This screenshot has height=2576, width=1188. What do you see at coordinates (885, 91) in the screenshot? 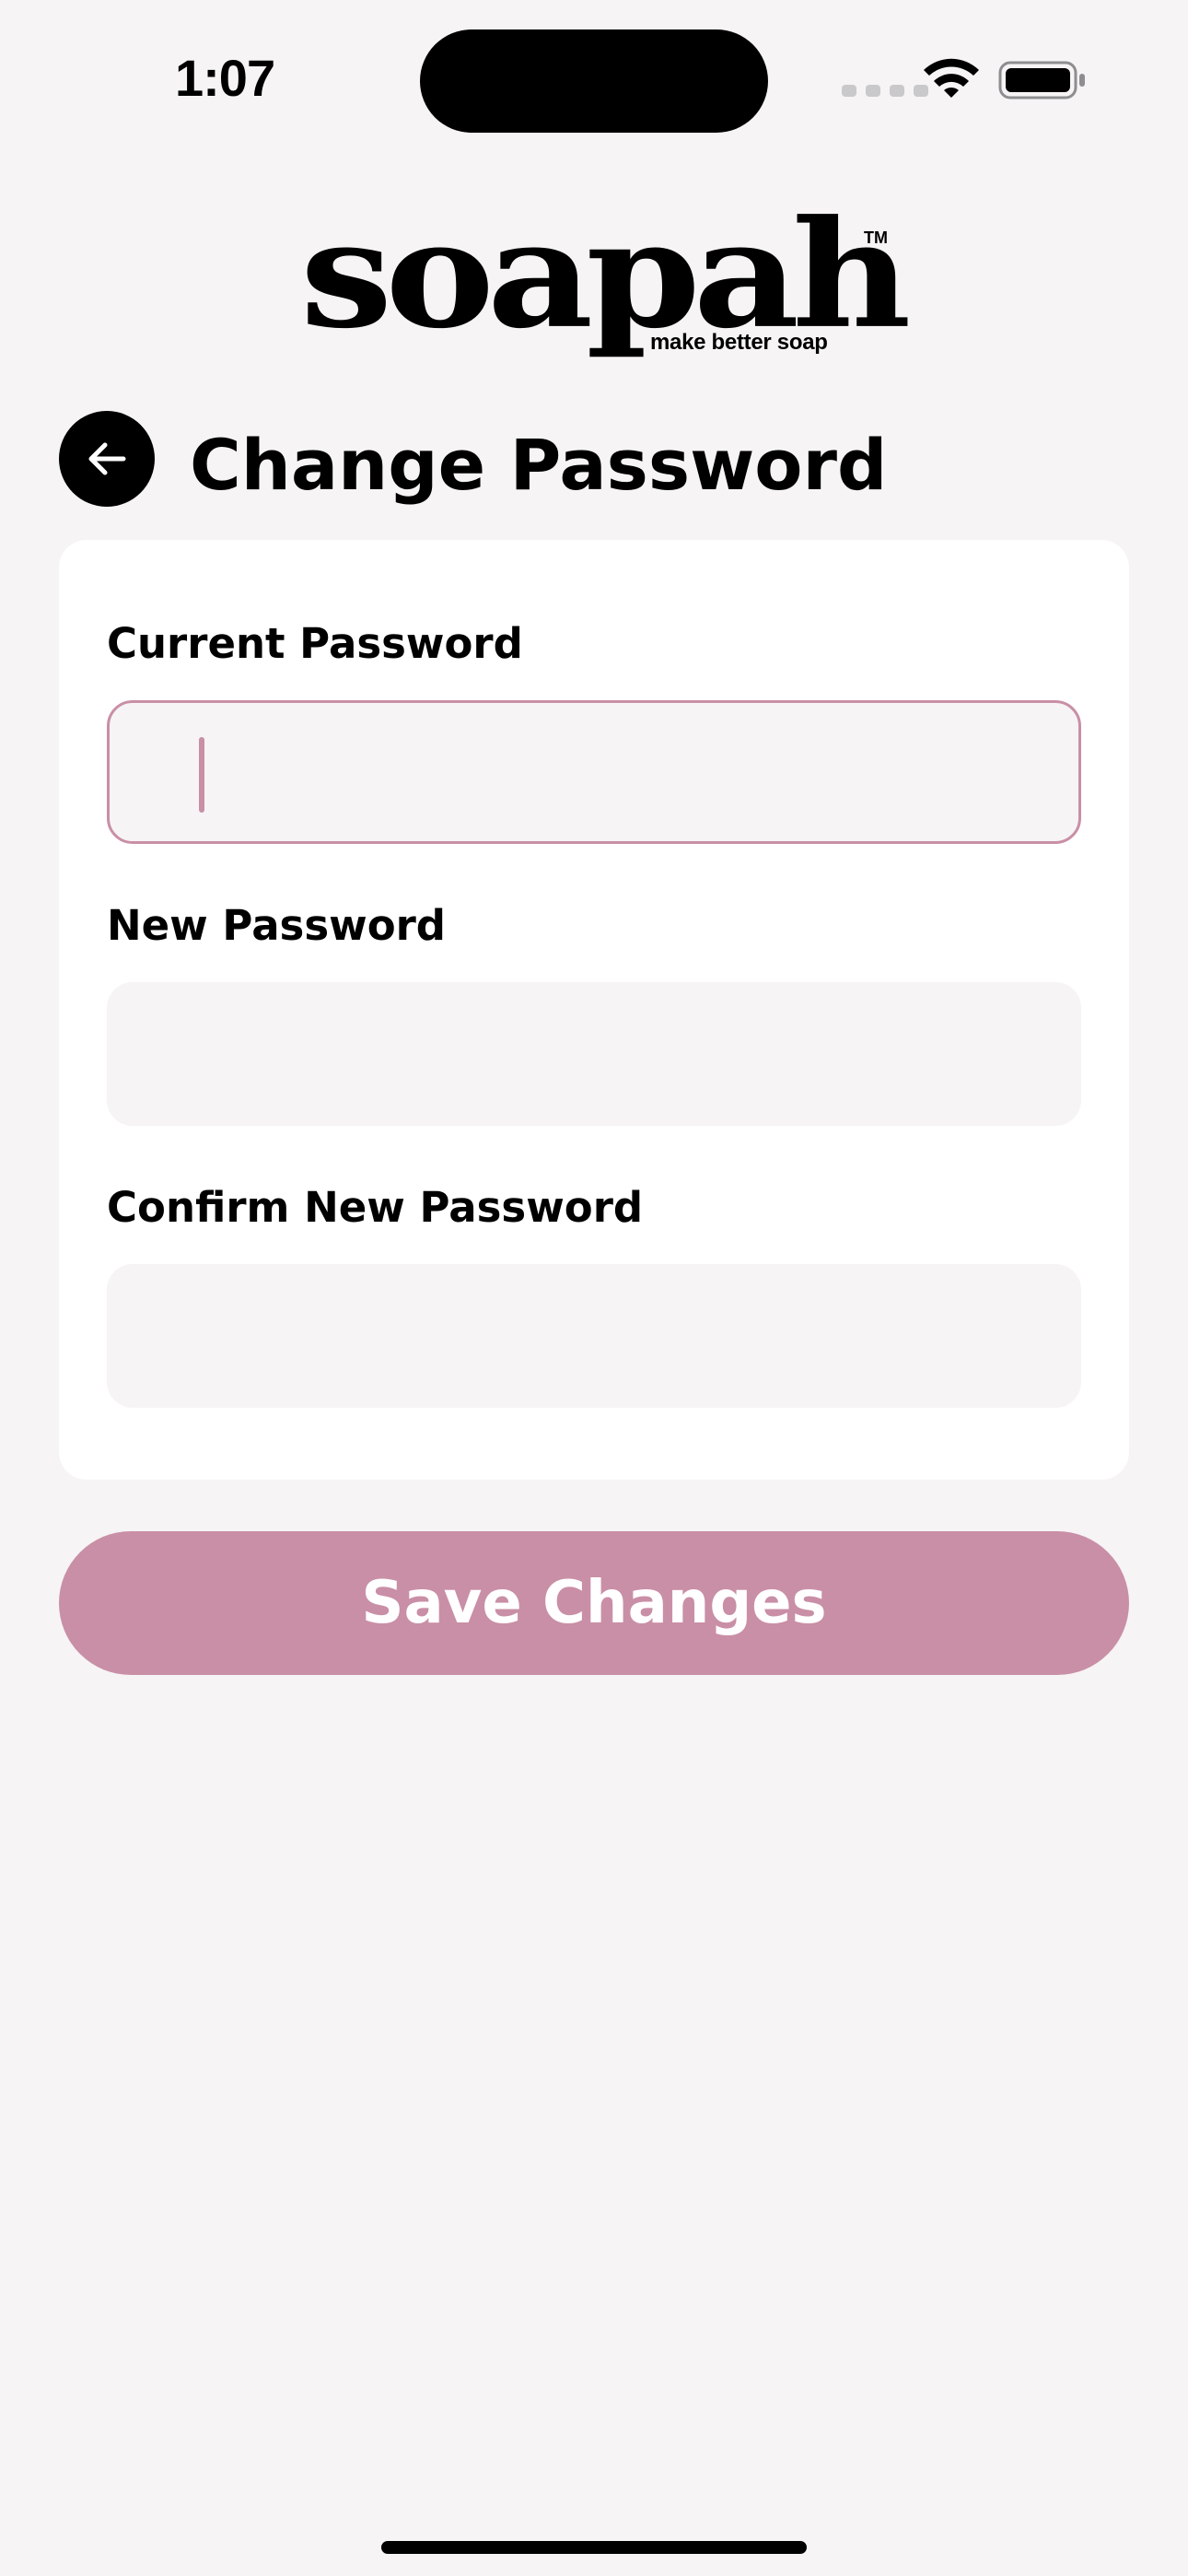
I see `cell-signal-icon` at bounding box center [885, 91].